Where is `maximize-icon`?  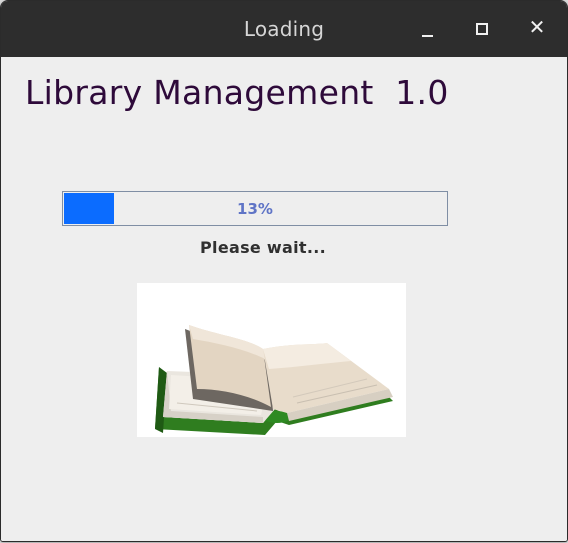 maximize-icon is located at coordinates (482, 29).